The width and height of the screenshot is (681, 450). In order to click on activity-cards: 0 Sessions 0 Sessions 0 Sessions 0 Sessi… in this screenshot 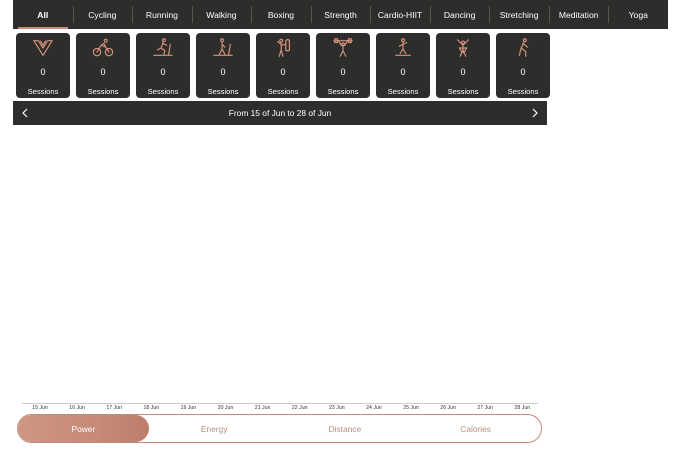, I will do `click(283, 65)`.